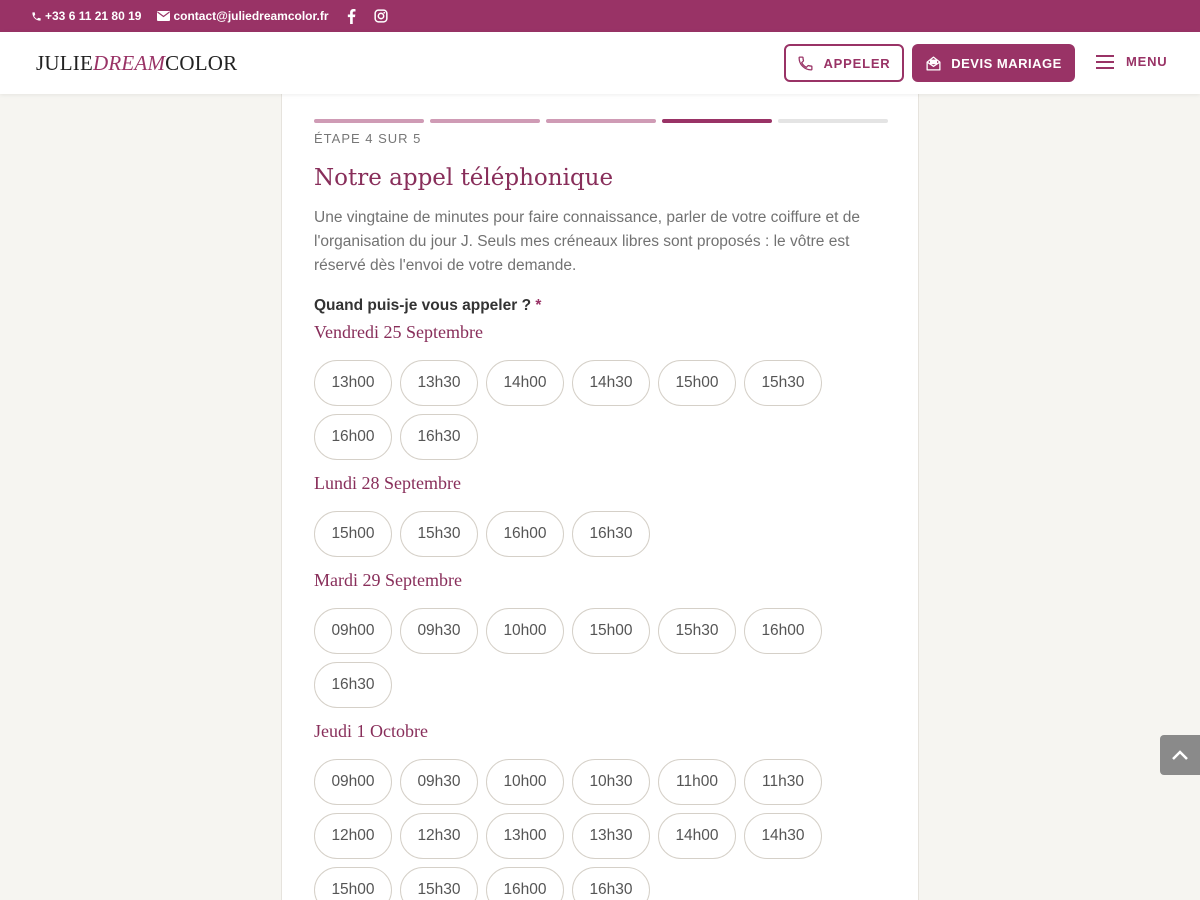  What do you see at coordinates (439, 836) in the screenshot?
I see `time-slot-button: 12h30` at bounding box center [439, 836].